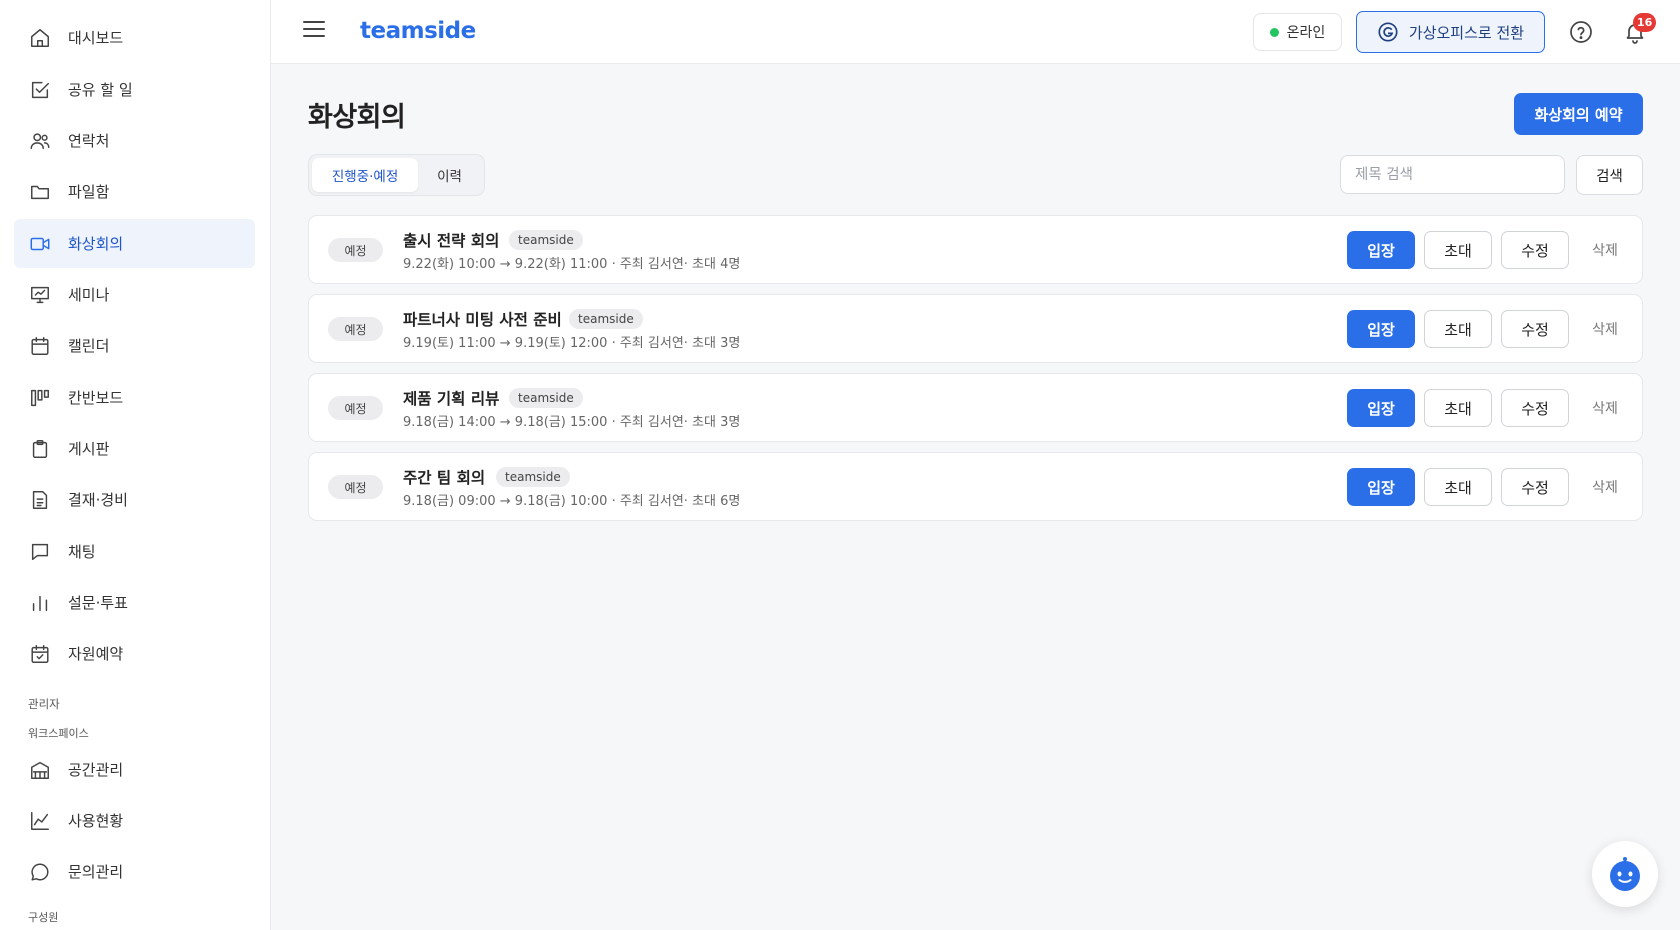  I want to click on section-label-members: 구성원, so click(43, 917).